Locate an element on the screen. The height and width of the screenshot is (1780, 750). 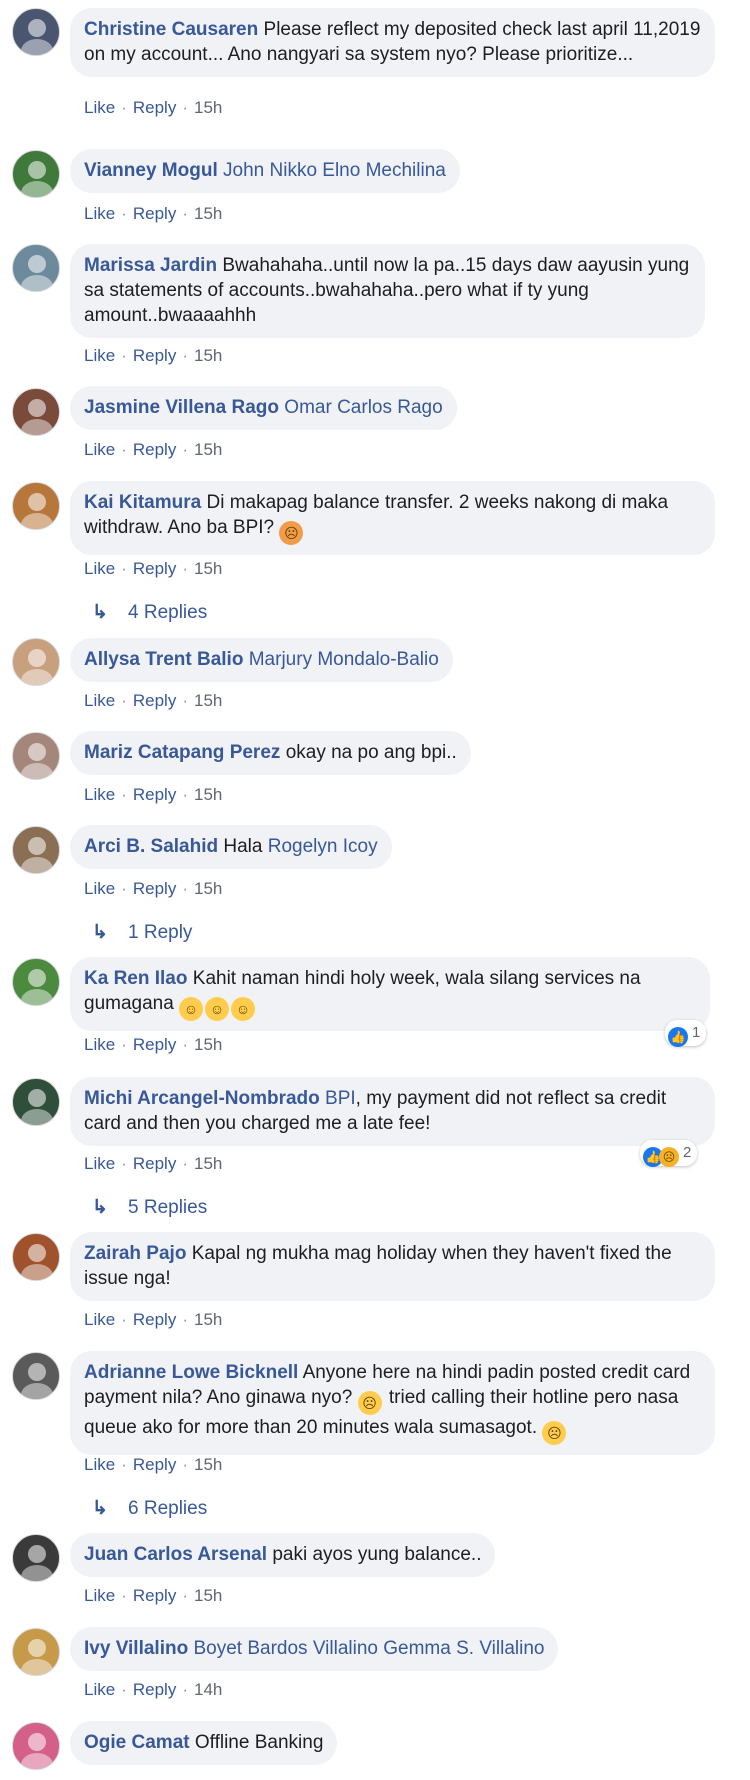
reaction-summary: 👍 ☹ 2 is located at coordinates (669, 1153).